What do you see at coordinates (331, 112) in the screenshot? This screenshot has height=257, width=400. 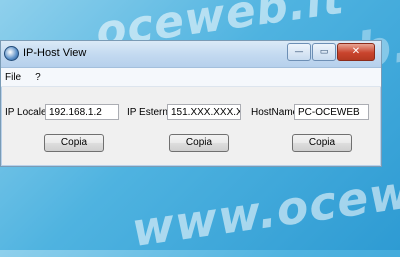 I see `hostname-field: PC-OCEWEB` at bounding box center [331, 112].